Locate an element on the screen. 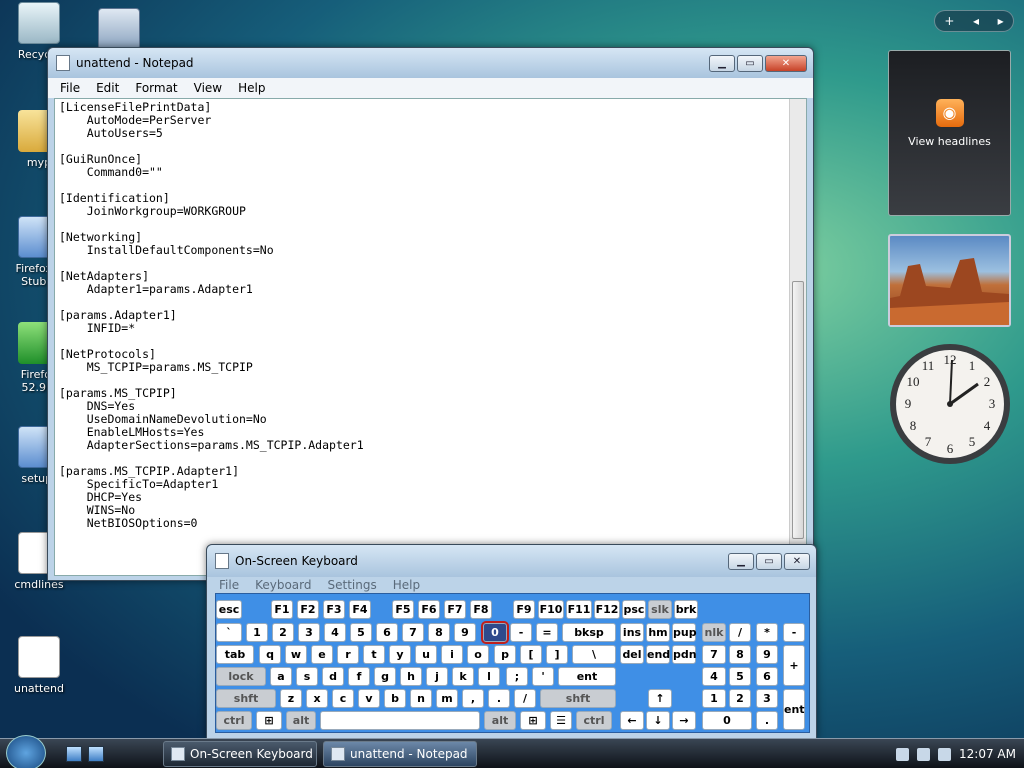 The height and width of the screenshot is (768, 1024). key-d: d is located at coordinates (333, 676).